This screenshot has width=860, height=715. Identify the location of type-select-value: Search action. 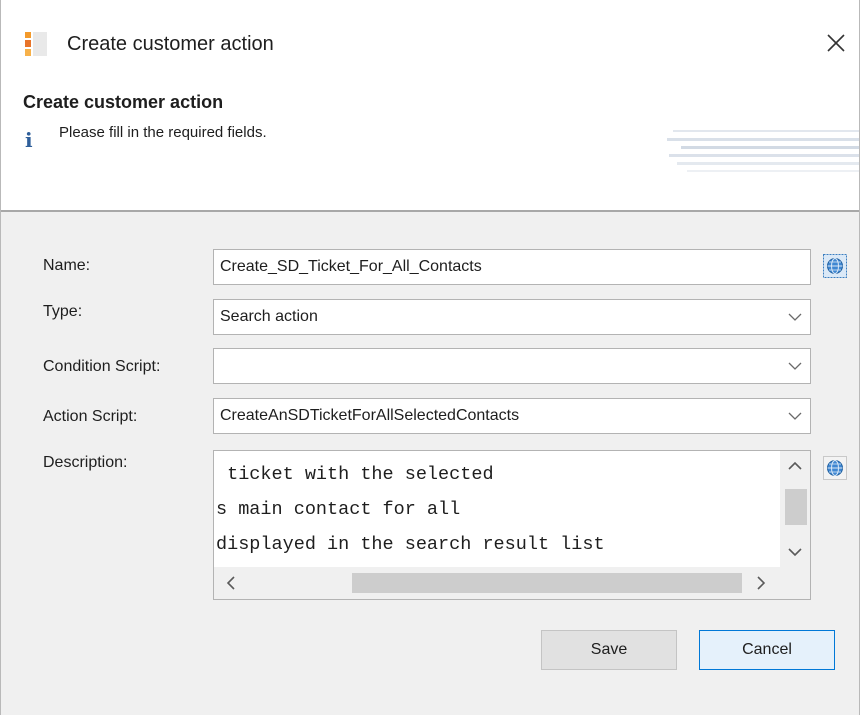
(269, 316).